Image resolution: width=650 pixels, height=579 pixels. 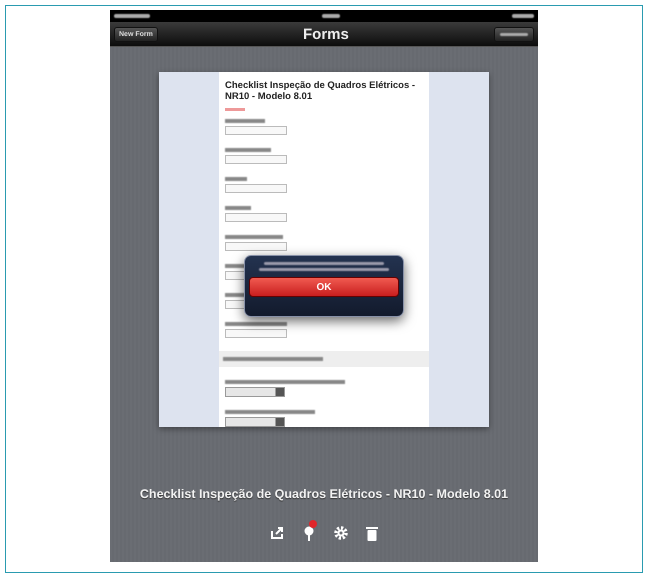 I want to click on nav-right-button, so click(x=514, y=34).